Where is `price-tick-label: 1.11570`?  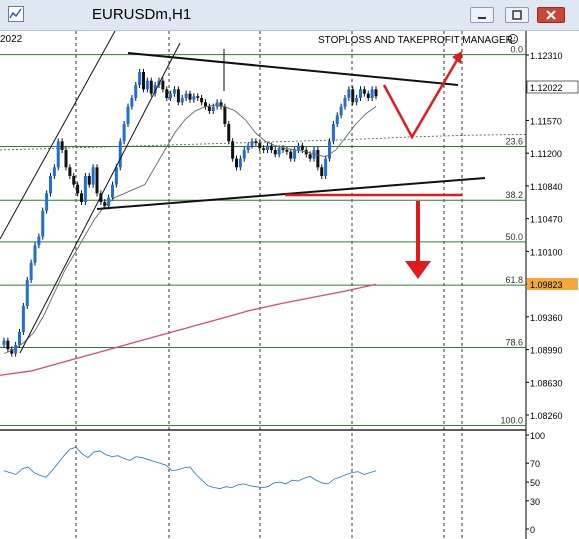
price-tick-label: 1.11570 is located at coordinates (546, 121).